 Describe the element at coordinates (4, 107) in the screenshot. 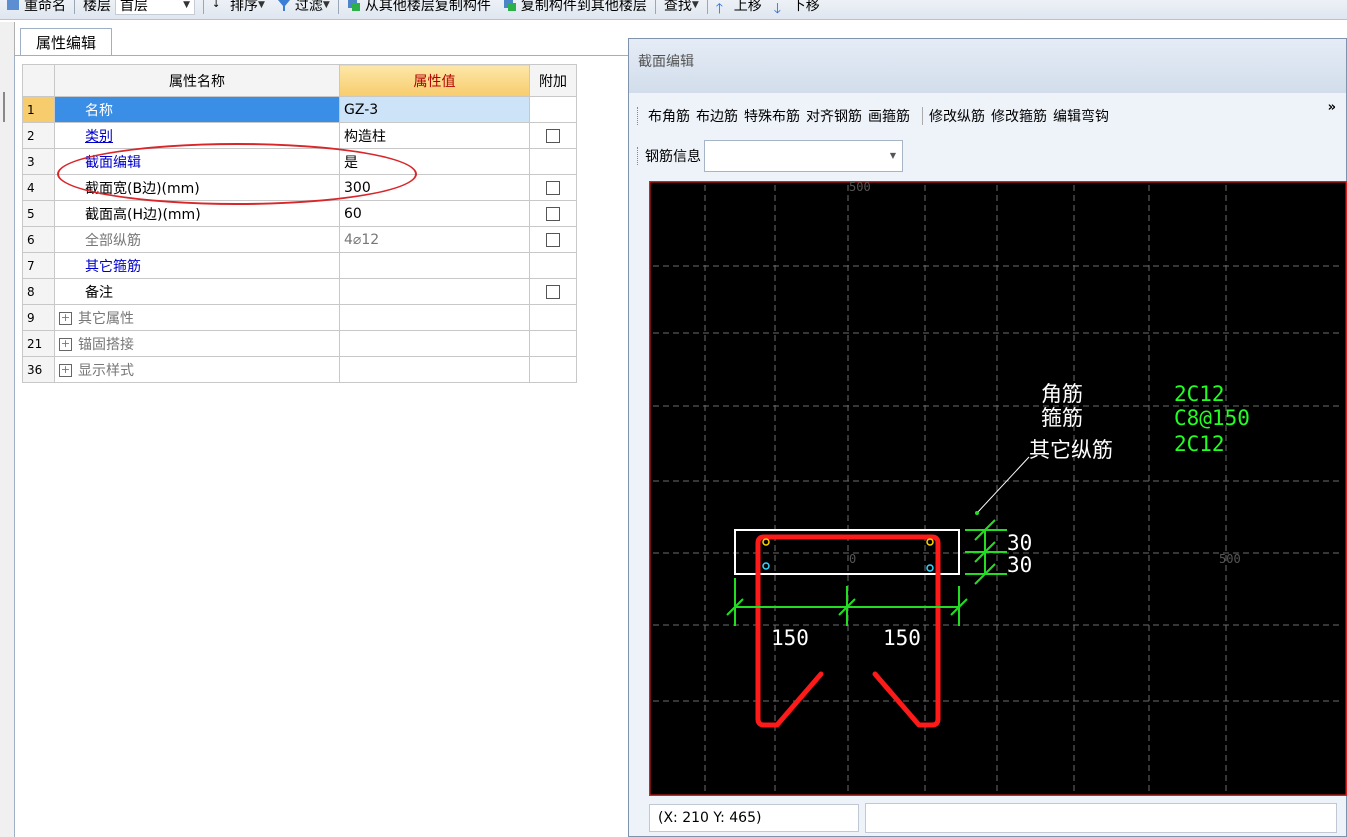

I see `splitter-handle` at that location.